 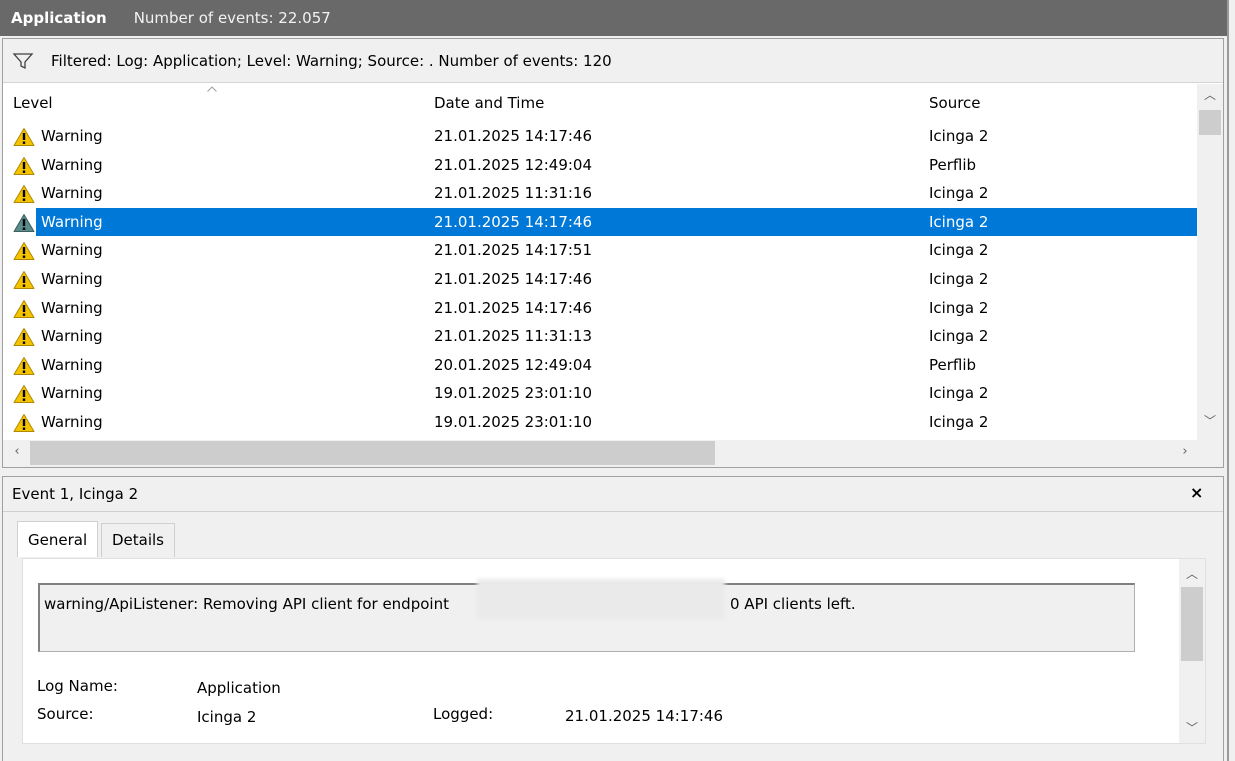 What do you see at coordinates (955, 103) in the screenshot?
I see `column-header-source: Source` at bounding box center [955, 103].